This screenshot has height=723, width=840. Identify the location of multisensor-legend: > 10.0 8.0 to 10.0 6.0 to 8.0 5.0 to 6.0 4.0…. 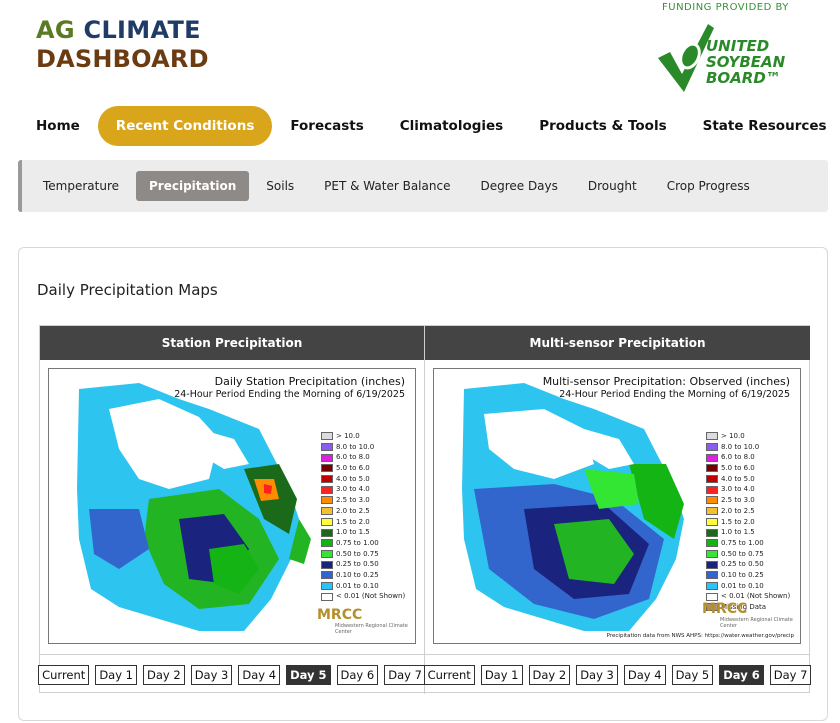
(748, 522).